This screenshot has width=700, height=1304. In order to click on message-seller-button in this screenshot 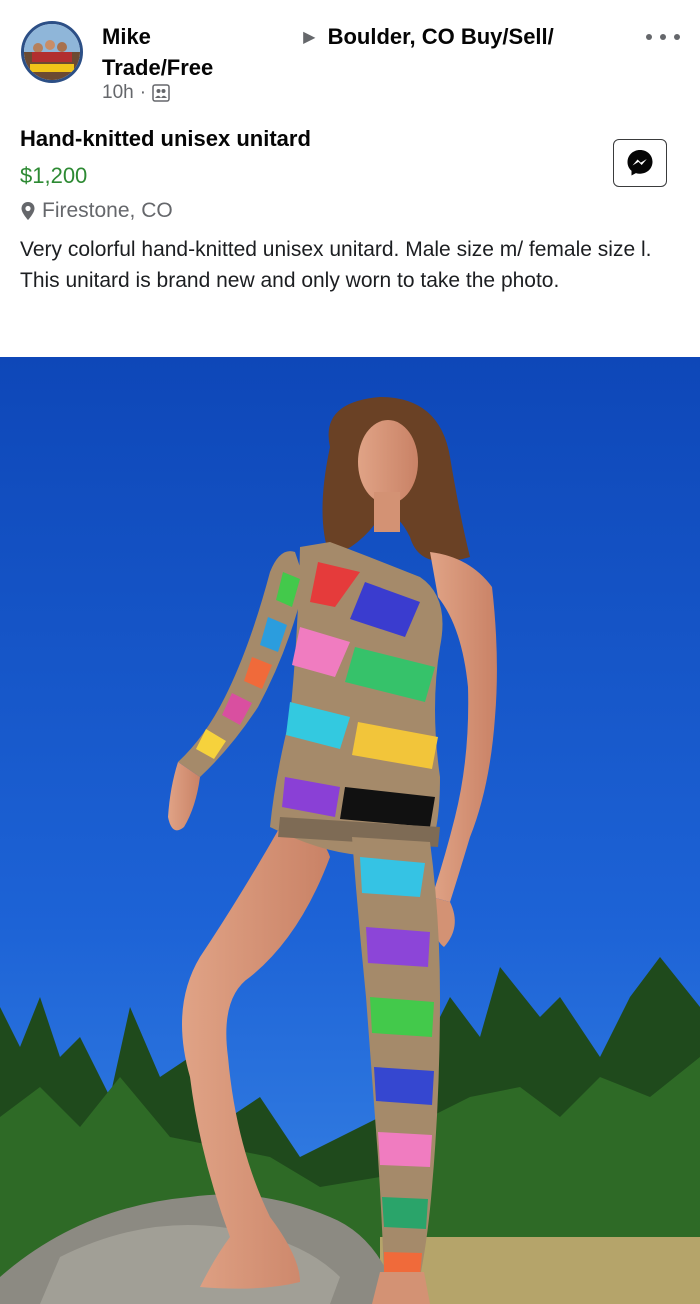, I will do `click(640, 163)`.